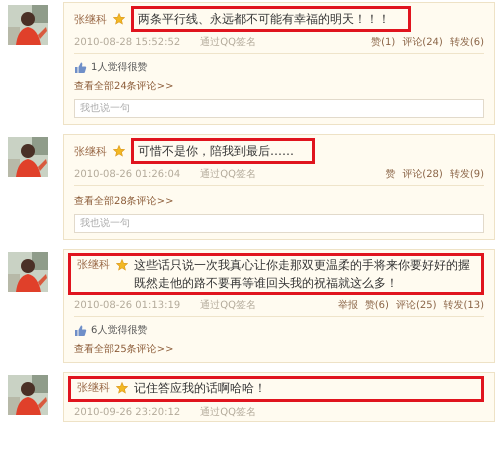 This screenshot has width=502, height=464. What do you see at coordinates (119, 330) in the screenshot?
I see `likes-text: 6人觉得很赞` at bounding box center [119, 330].